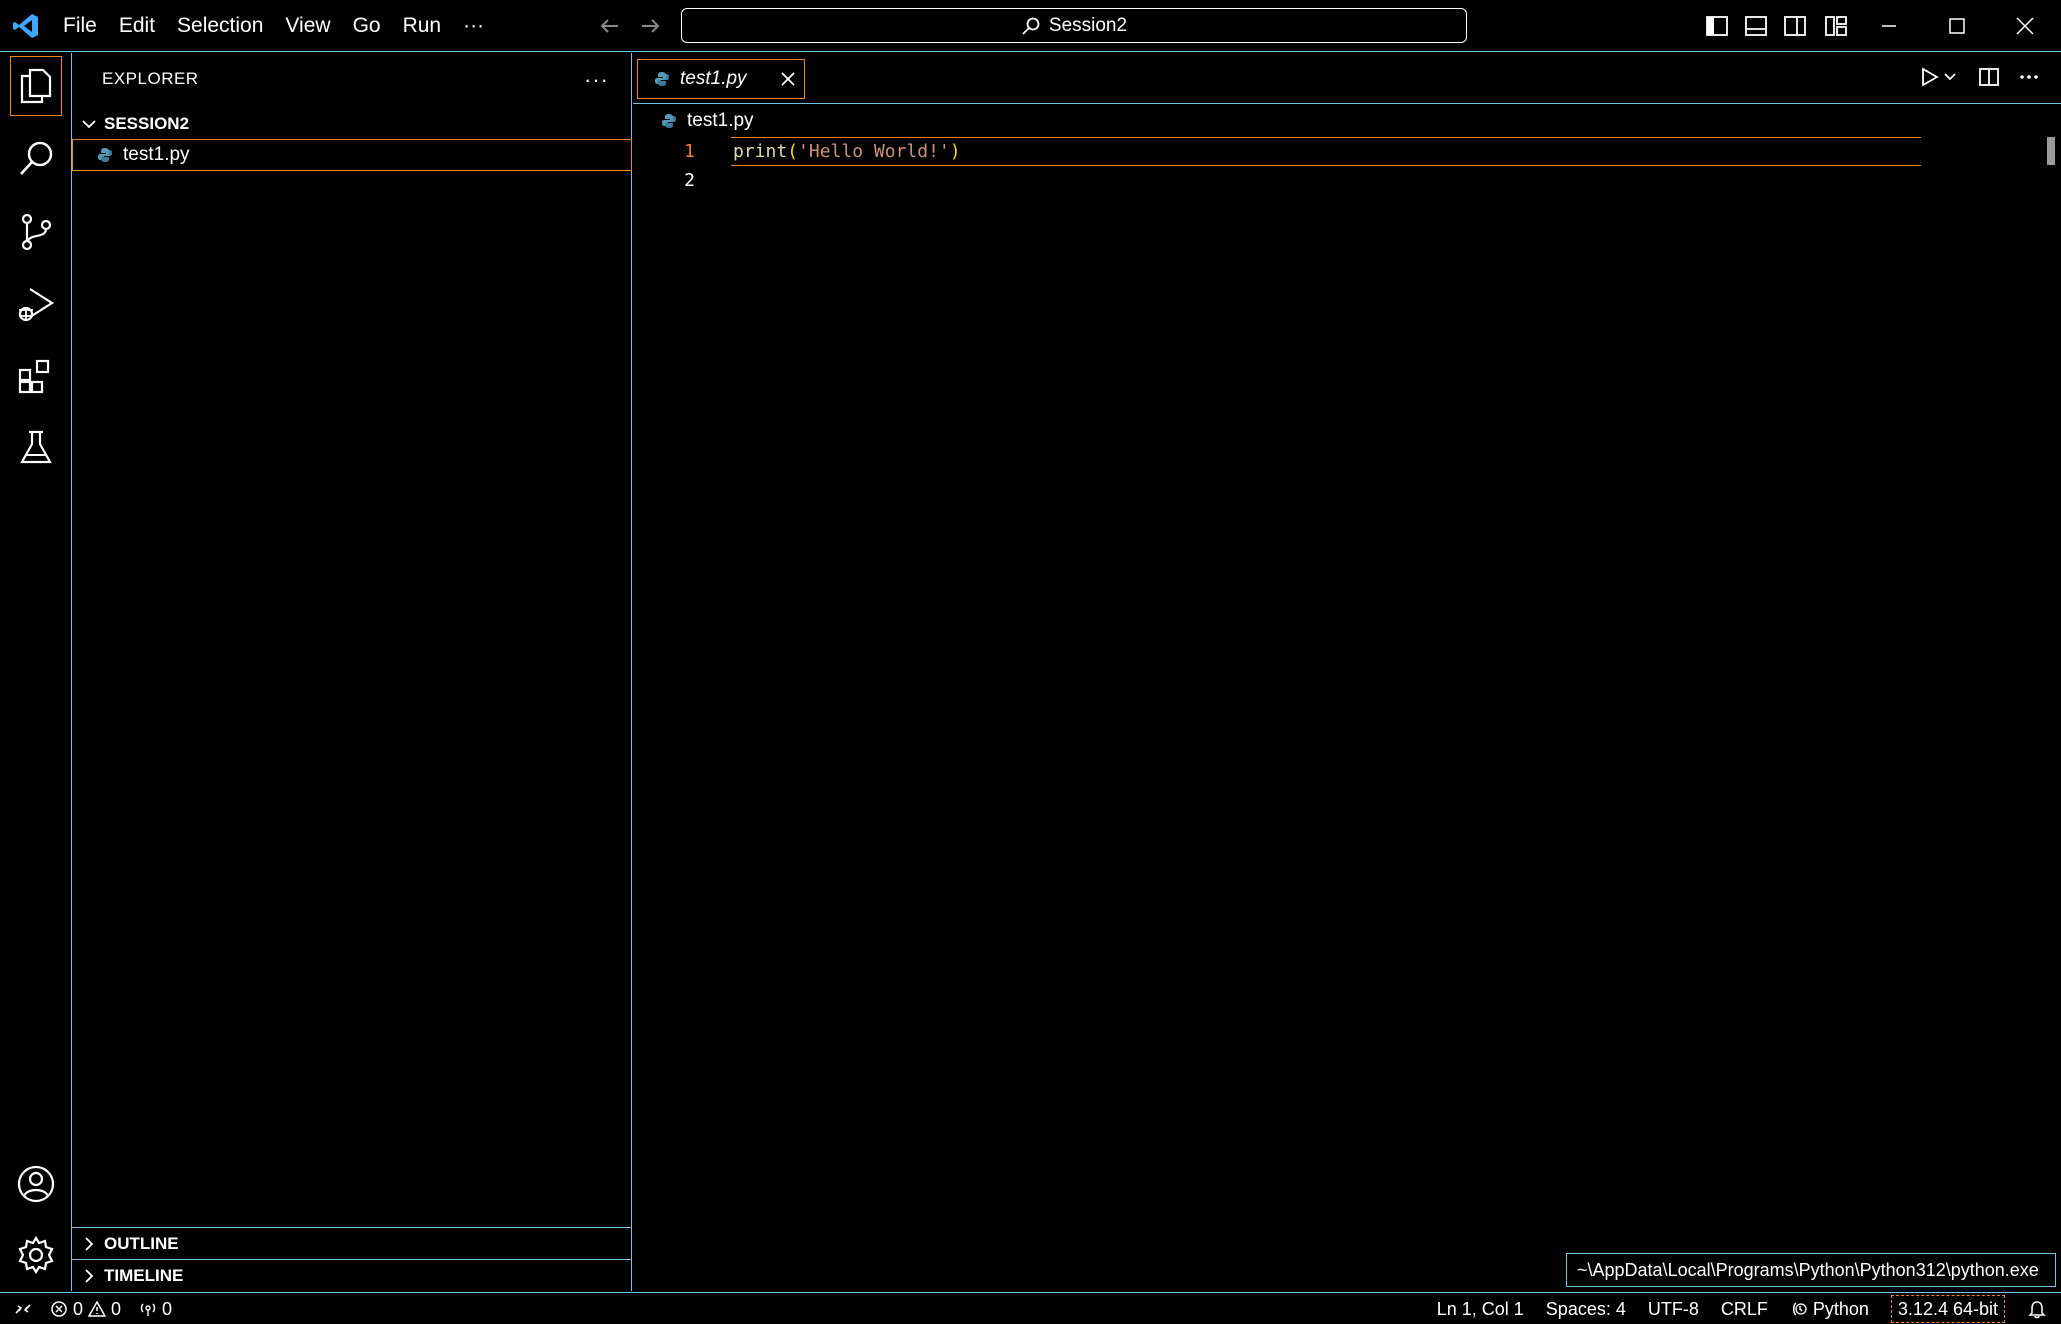  I want to click on vscode-logo-icon, so click(26, 26).